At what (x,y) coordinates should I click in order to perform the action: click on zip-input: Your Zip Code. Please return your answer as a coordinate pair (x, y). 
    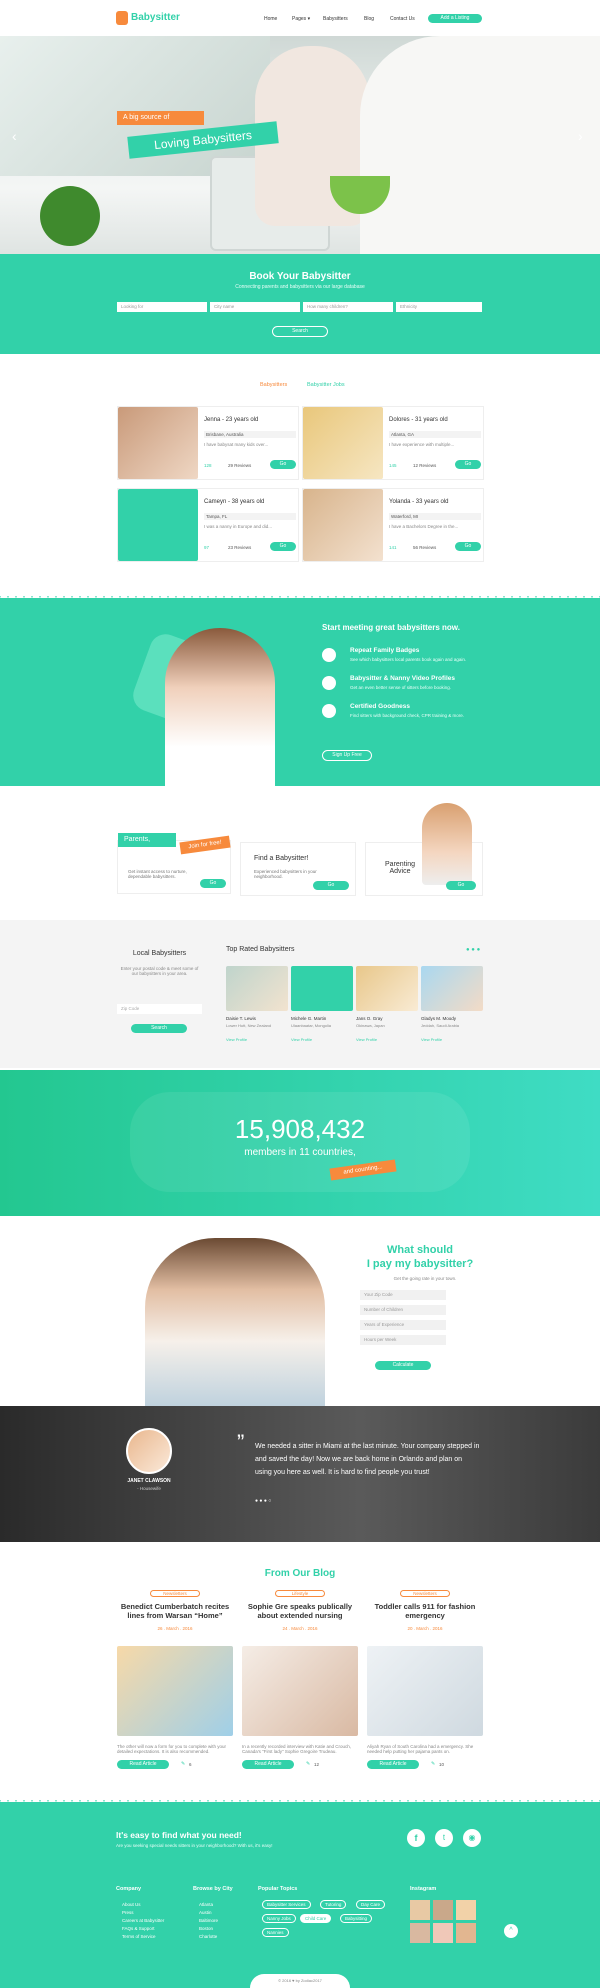
    Looking at the image, I should click on (403, 1295).